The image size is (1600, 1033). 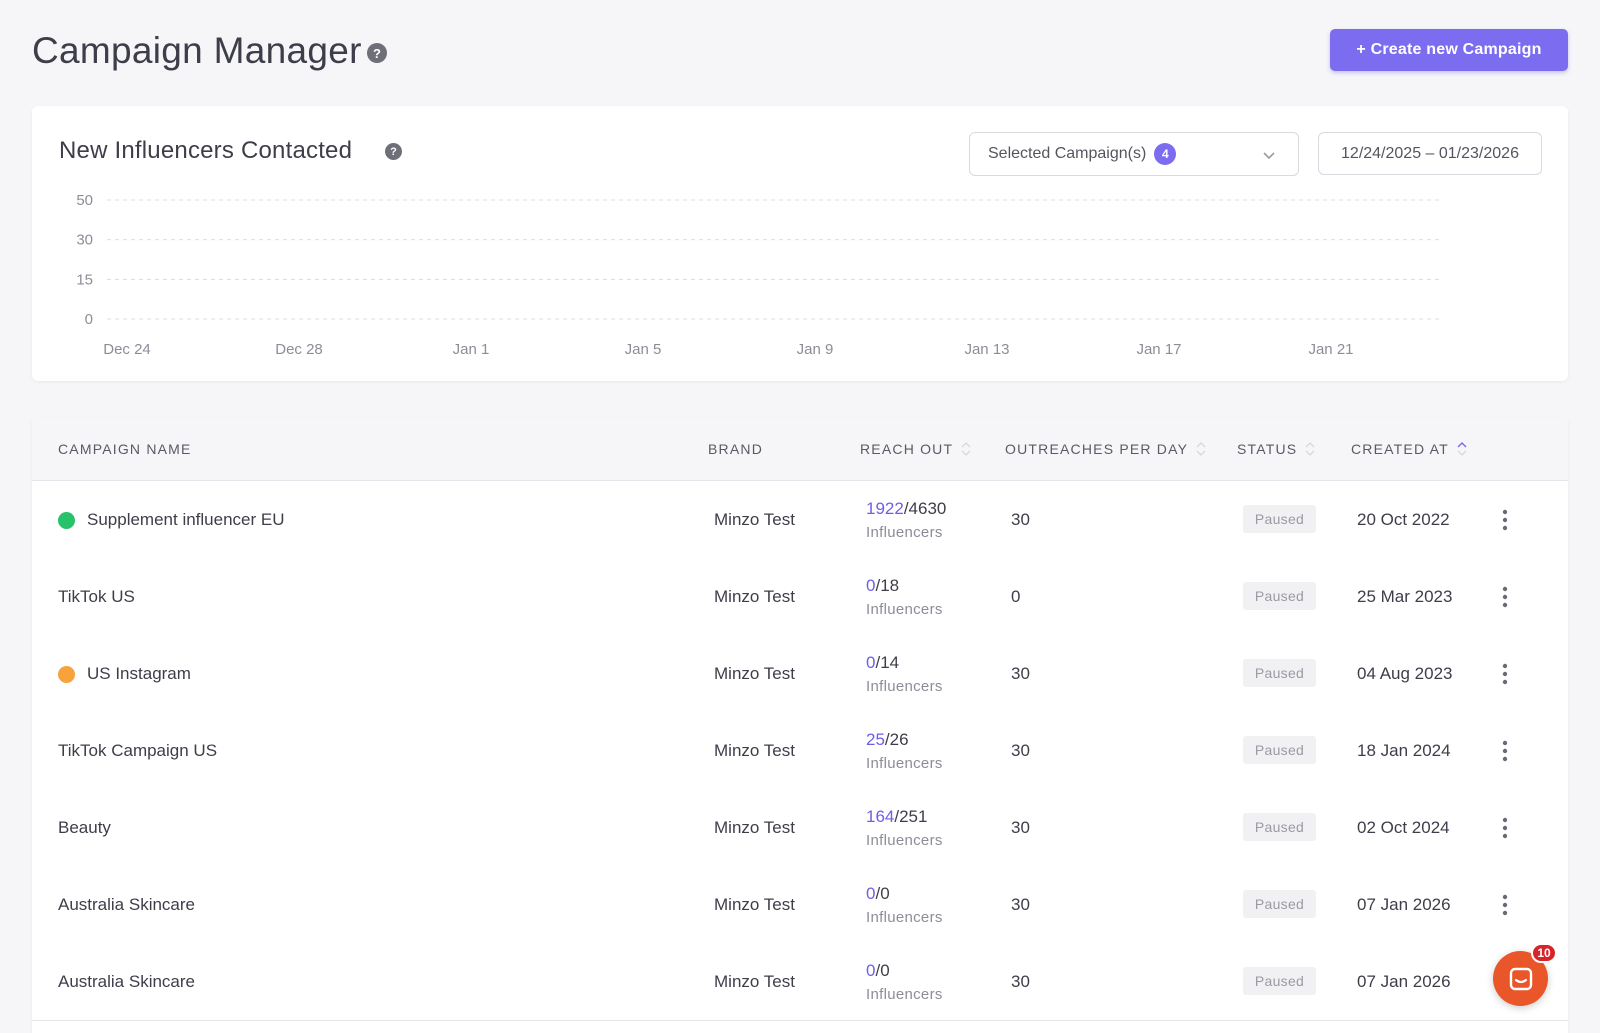 I want to click on campaign-name: Supplement influencer EU, so click(x=186, y=520).